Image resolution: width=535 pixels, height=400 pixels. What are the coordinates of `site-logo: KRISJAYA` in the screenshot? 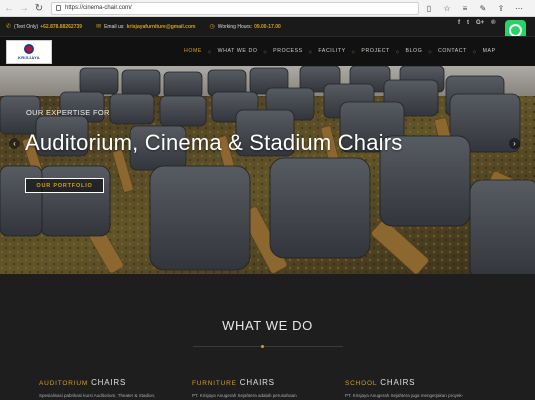 It's located at (29, 52).